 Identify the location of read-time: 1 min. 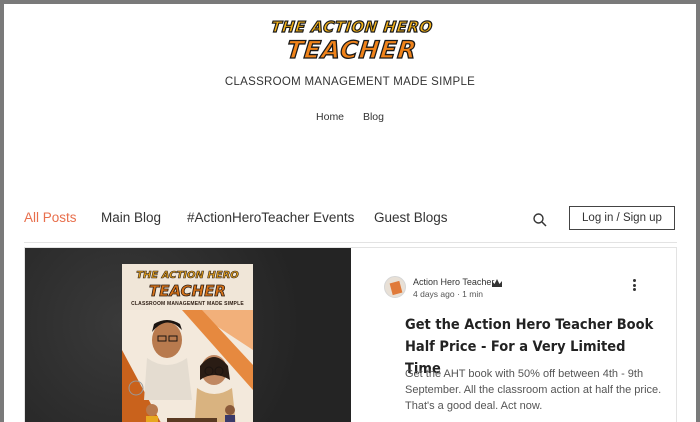
(472, 294).